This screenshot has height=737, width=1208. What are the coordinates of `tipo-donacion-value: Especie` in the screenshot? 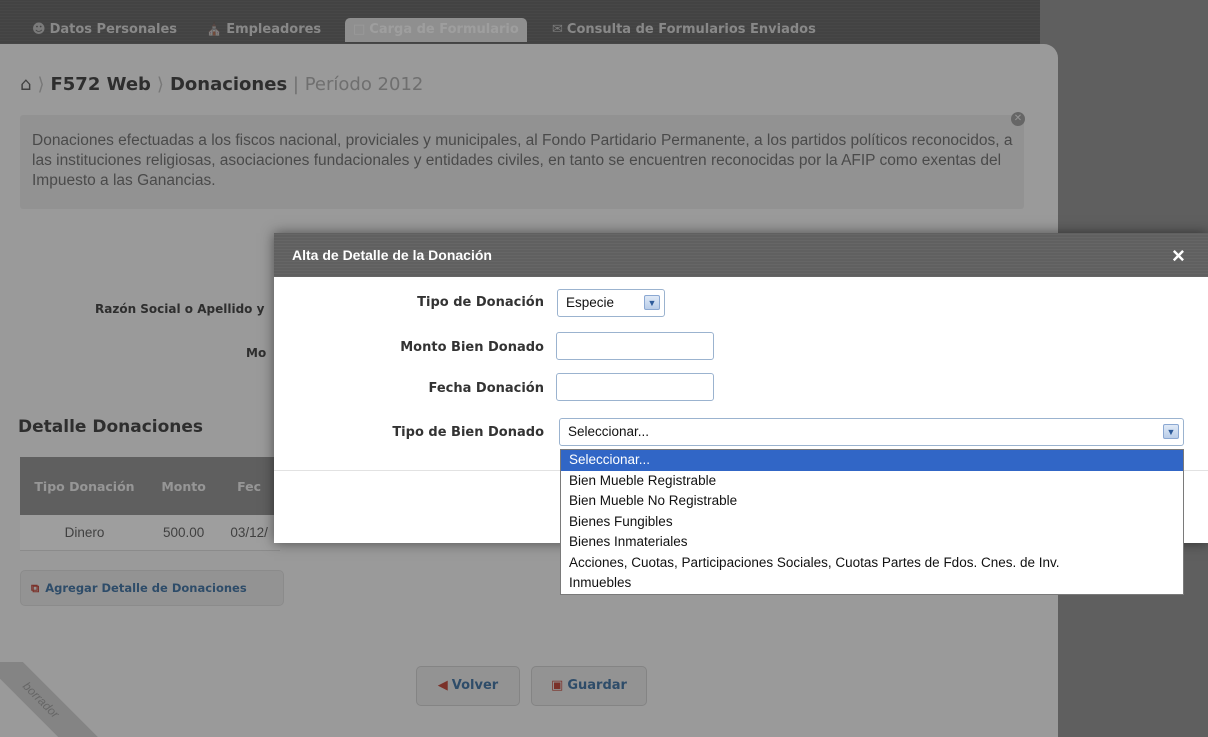 It's located at (590, 302).